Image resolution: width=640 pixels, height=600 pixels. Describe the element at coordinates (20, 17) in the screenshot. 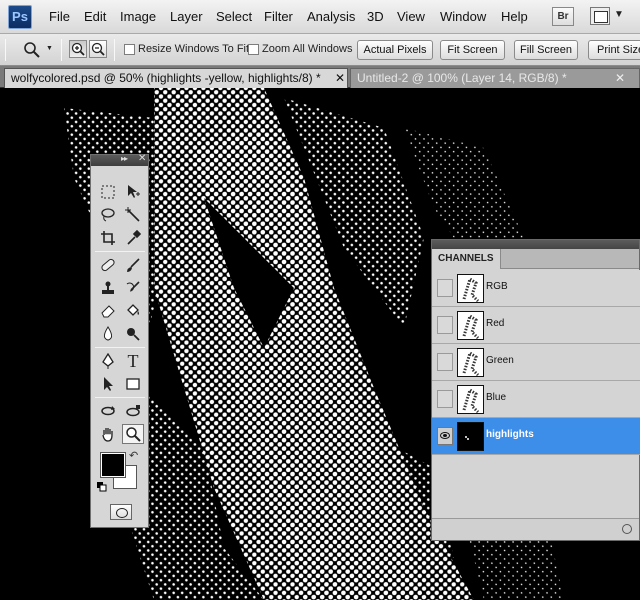

I see `photoshop-logo: Ps` at that location.